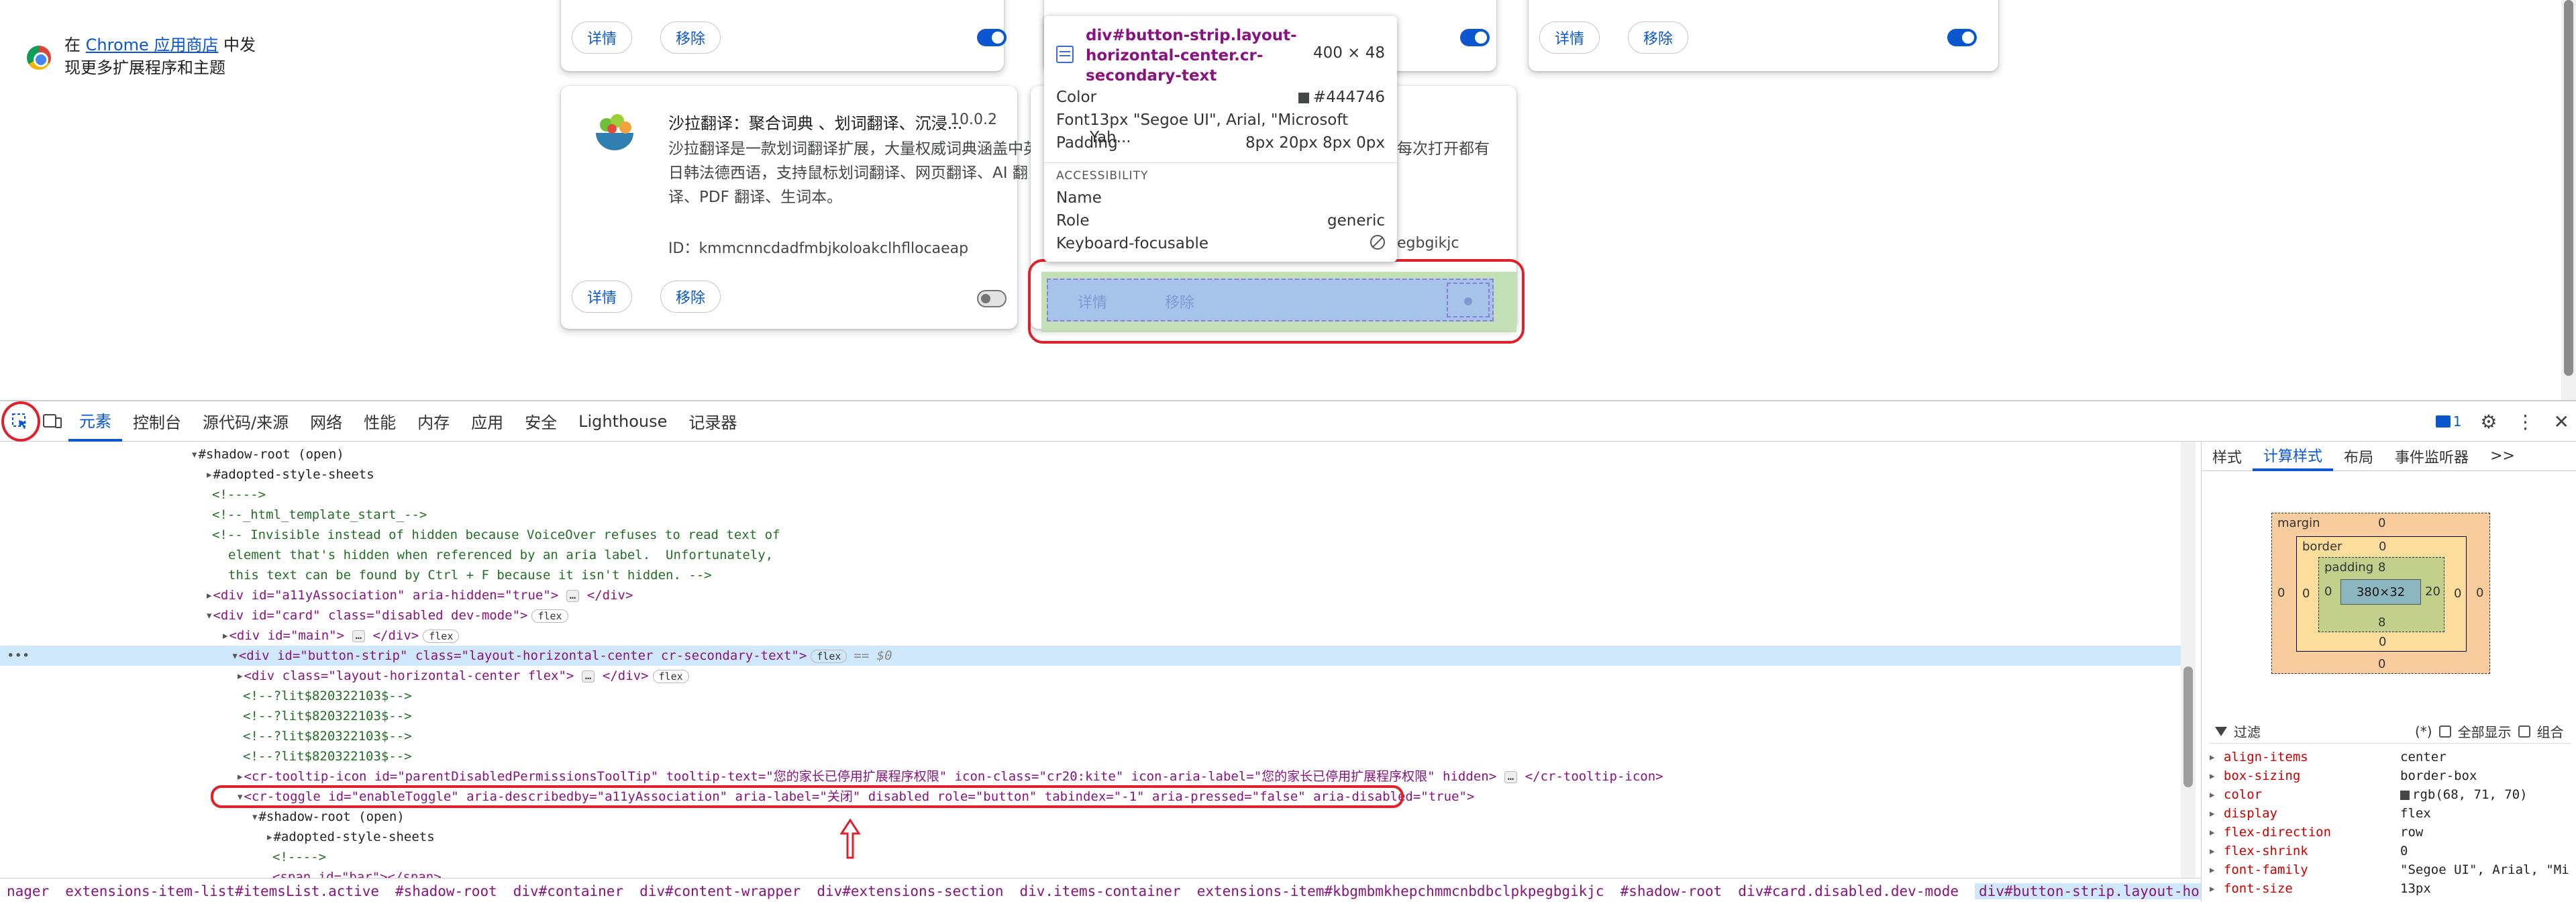 Image resolution: width=2576 pixels, height=902 pixels. What do you see at coordinates (52, 421) in the screenshot?
I see `device-toolbar-button` at bounding box center [52, 421].